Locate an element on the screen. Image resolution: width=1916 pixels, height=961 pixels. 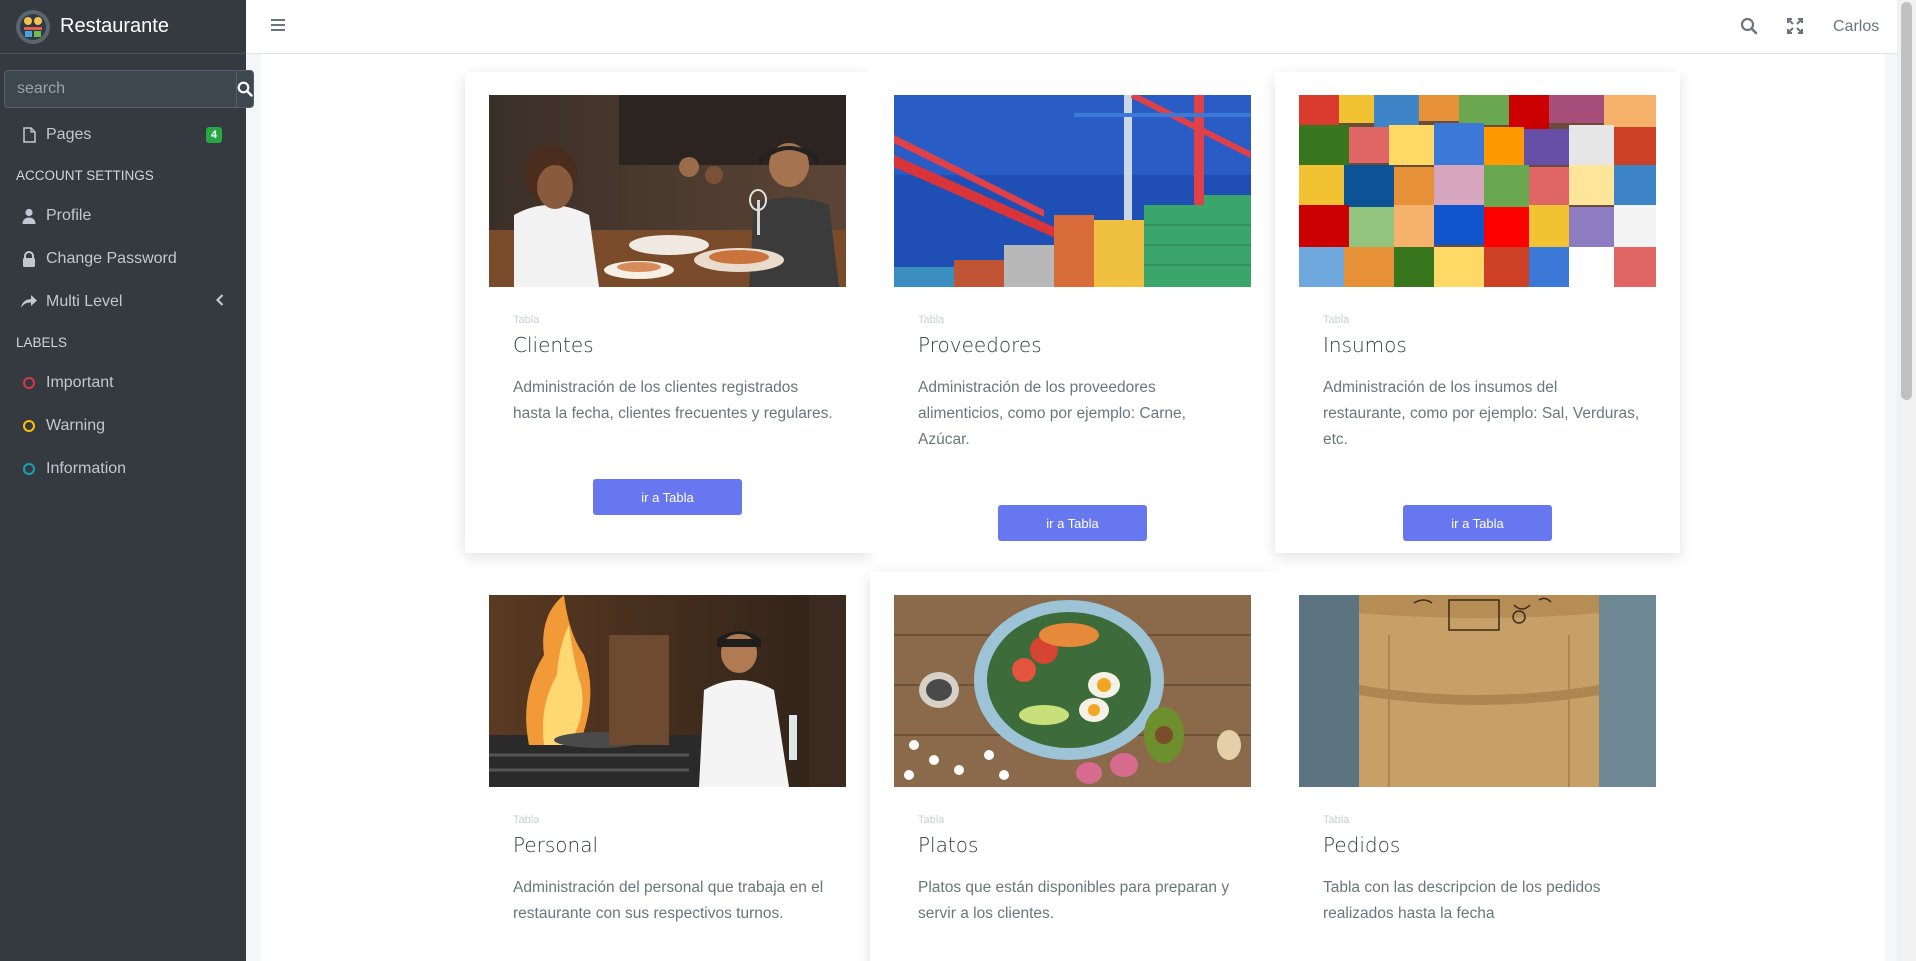
sidebar-item-change-password: Change Password is located at coordinates (123, 258).